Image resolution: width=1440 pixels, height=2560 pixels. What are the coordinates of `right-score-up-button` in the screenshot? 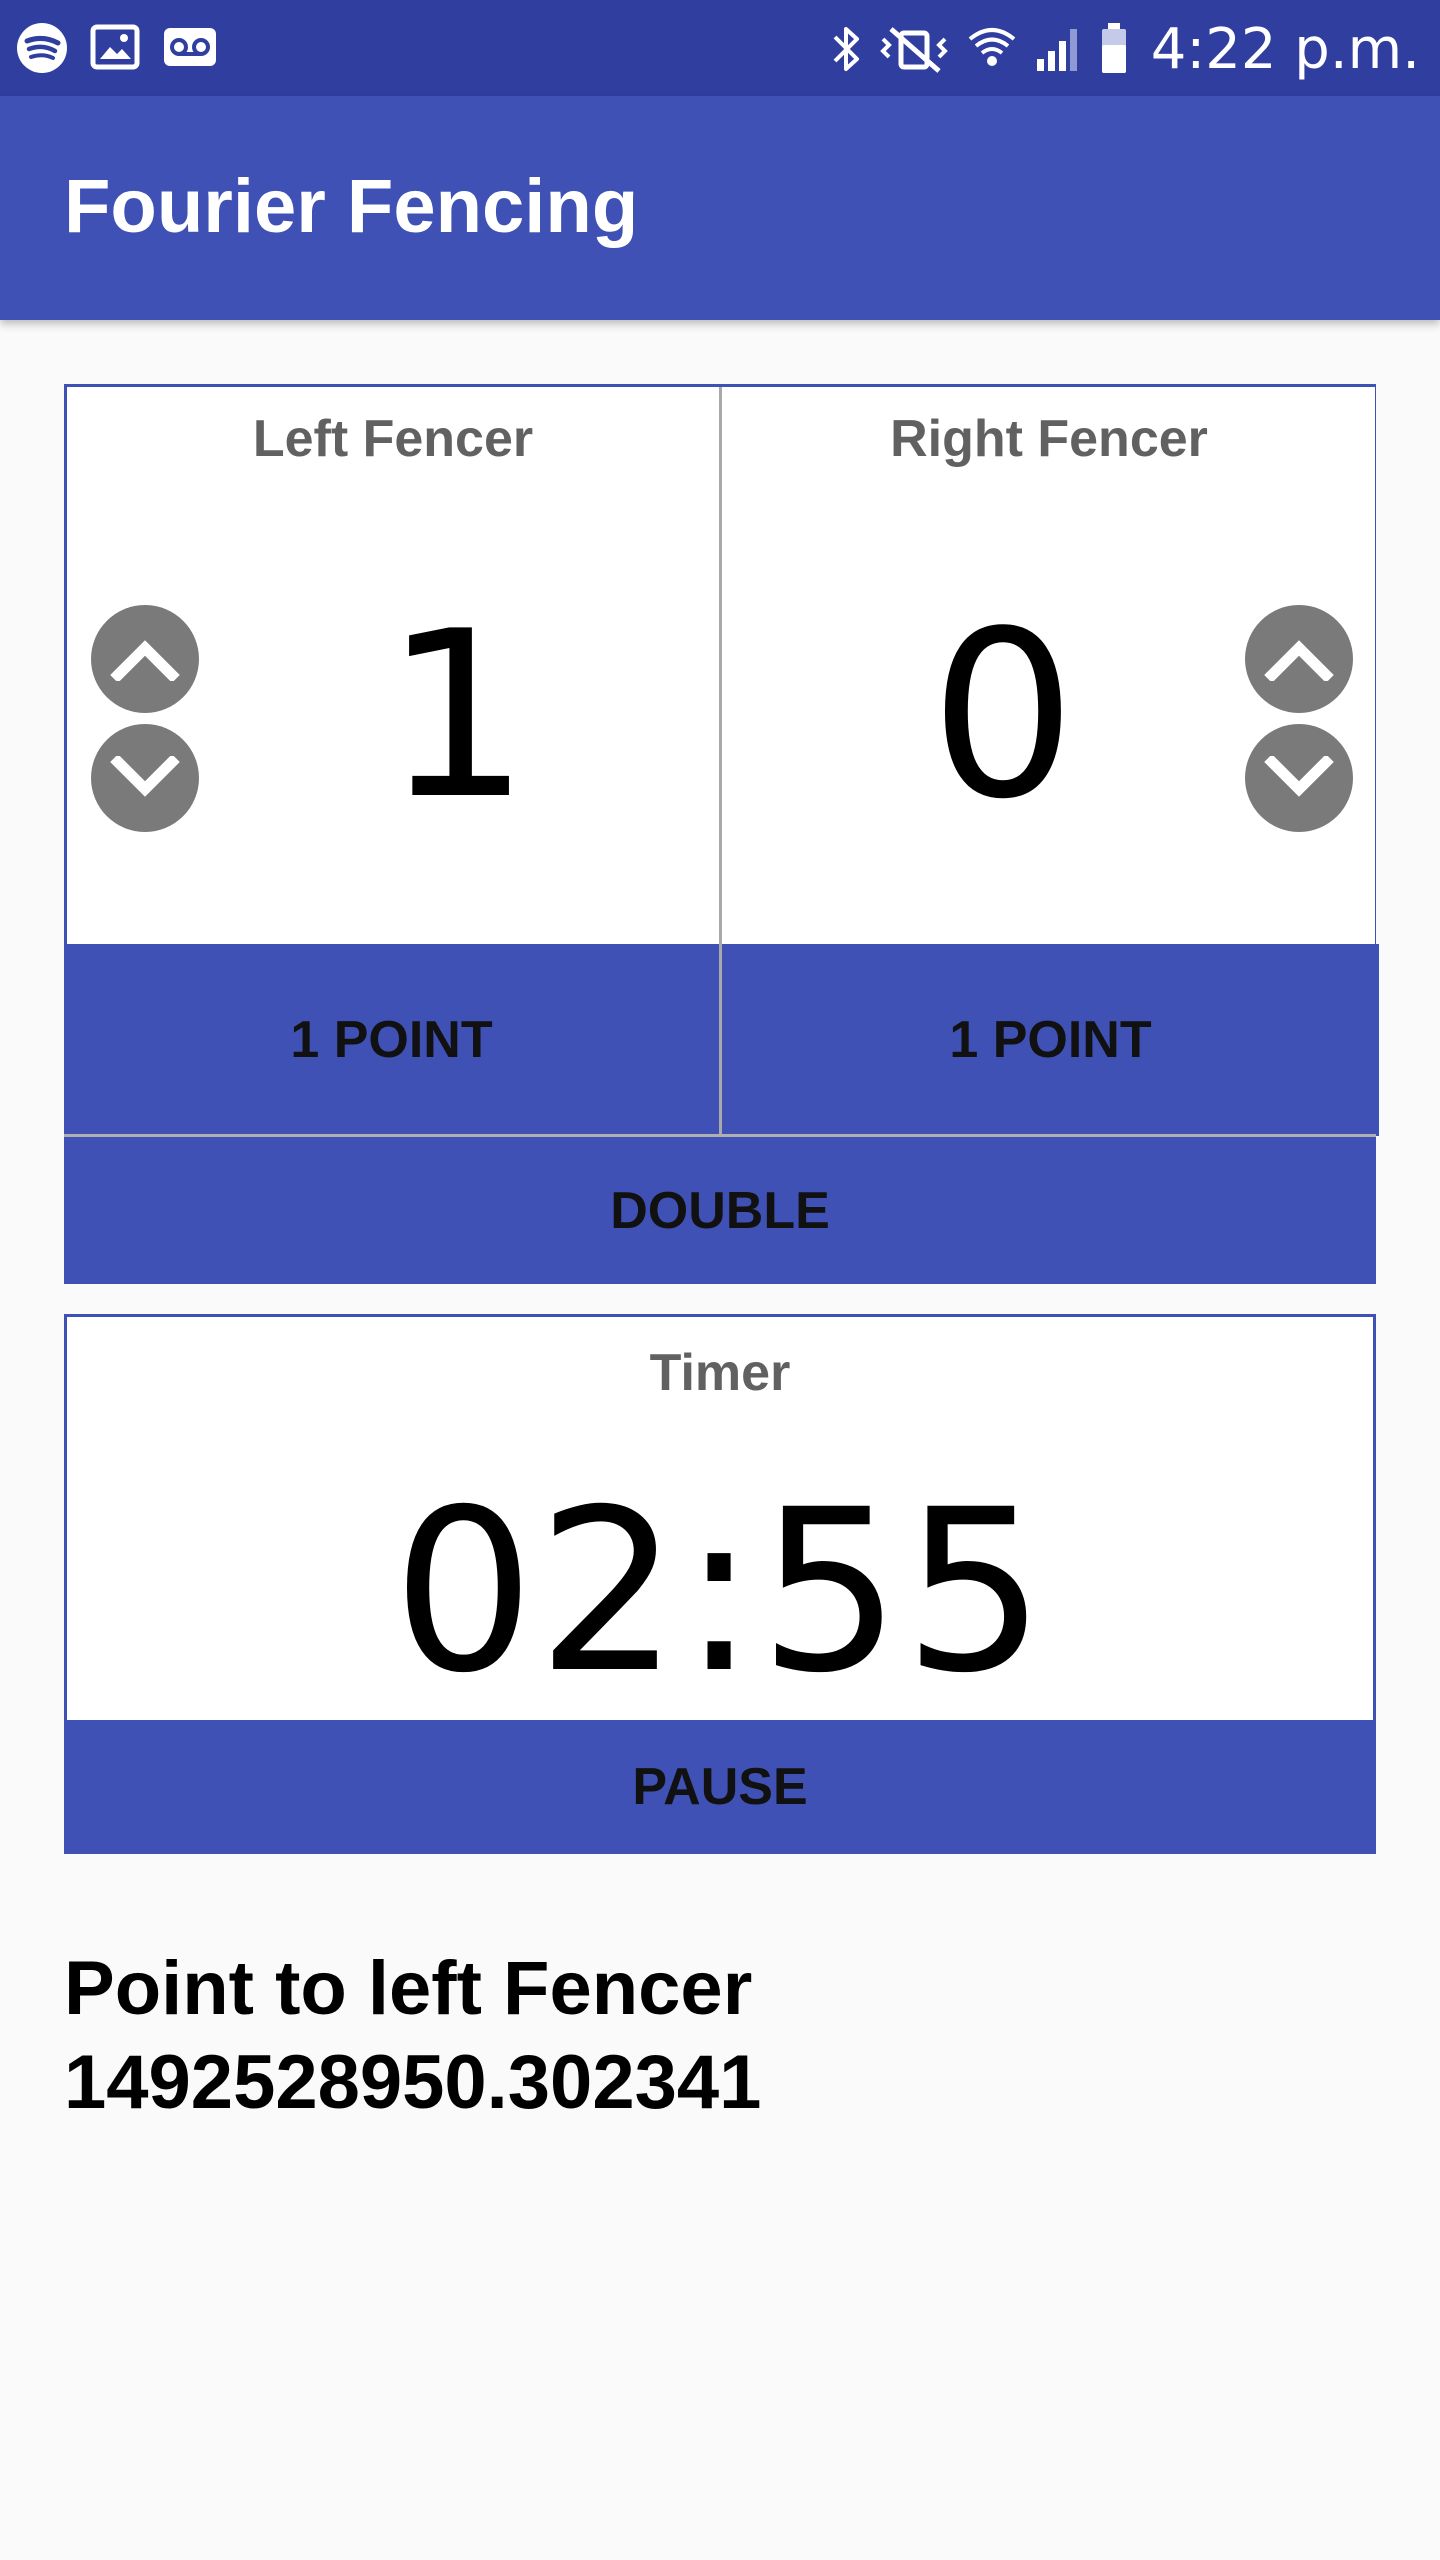 It's located at (1299, 659).